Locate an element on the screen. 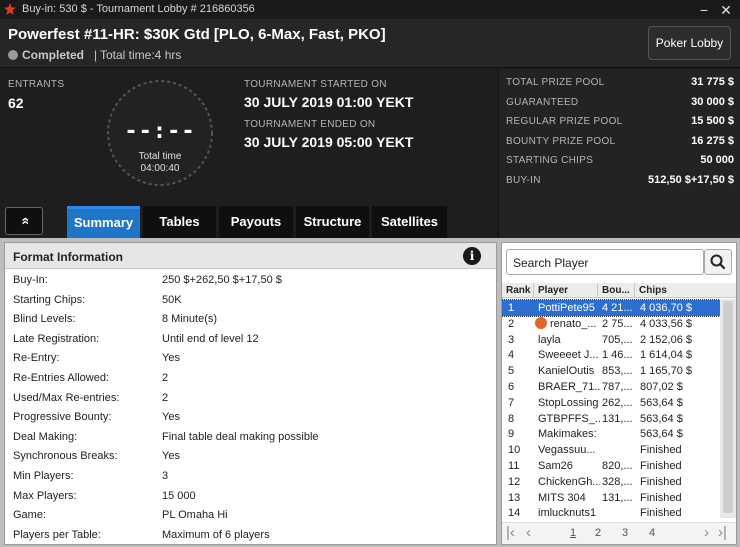  column-header-rank: Rank is located at coordinates (518, 290).